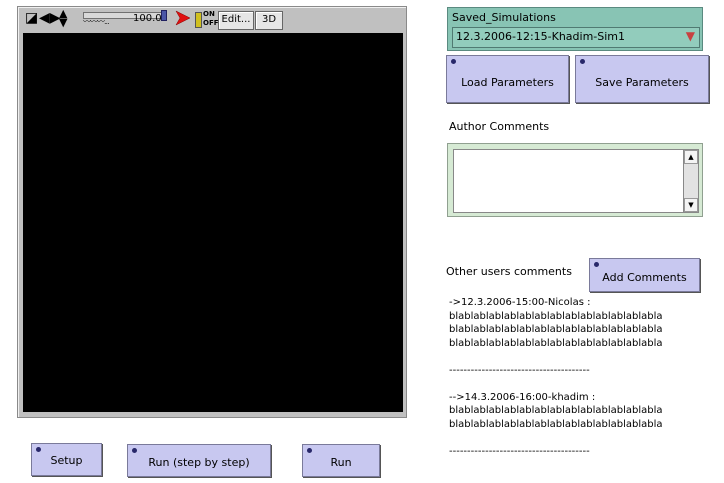 This screenshot has height=483, width=724. What do you see at coordinates (164, 15) in the screenshot?
I see `speed-slider-handle` at bounding box center [164, 15].